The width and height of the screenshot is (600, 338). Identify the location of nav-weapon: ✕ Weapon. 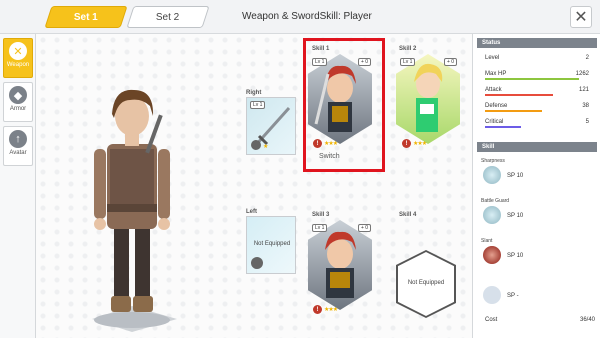
(18, 58).